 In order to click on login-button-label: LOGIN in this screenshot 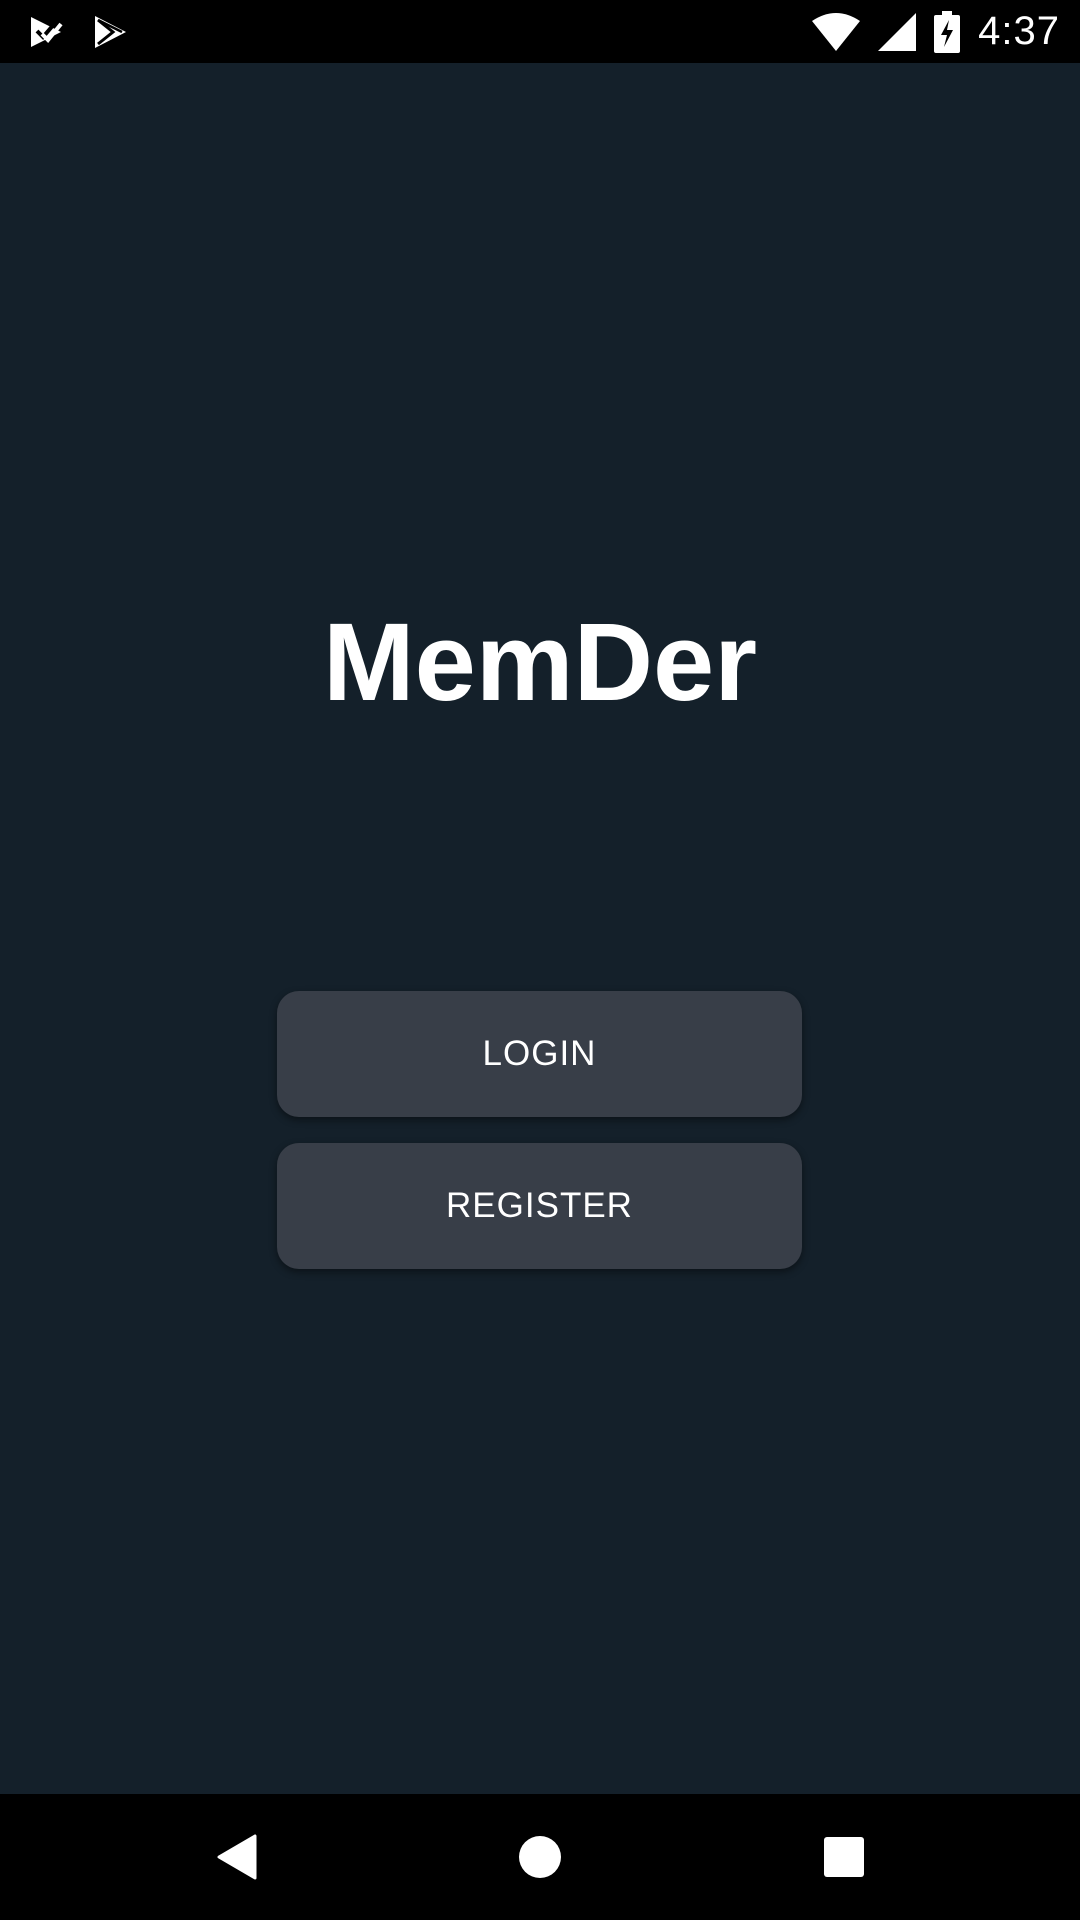, I will do `click(539, 1053)`.